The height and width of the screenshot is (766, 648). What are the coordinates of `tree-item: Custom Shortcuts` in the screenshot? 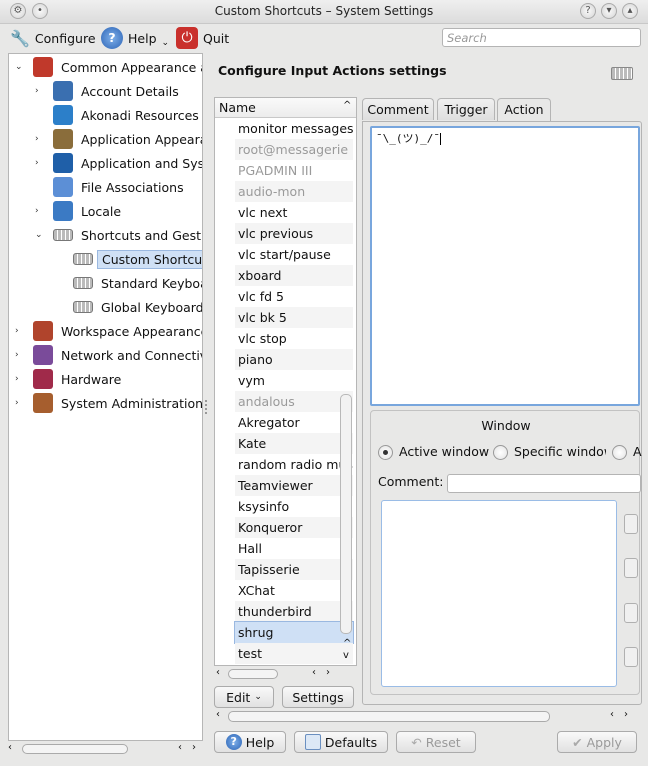 It's located at (105, 259).